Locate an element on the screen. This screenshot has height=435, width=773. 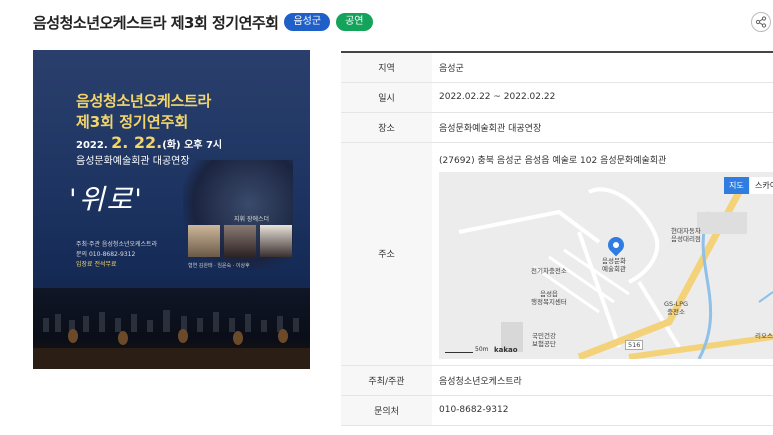
map-scale-bar is located at coordinates (459, 351).